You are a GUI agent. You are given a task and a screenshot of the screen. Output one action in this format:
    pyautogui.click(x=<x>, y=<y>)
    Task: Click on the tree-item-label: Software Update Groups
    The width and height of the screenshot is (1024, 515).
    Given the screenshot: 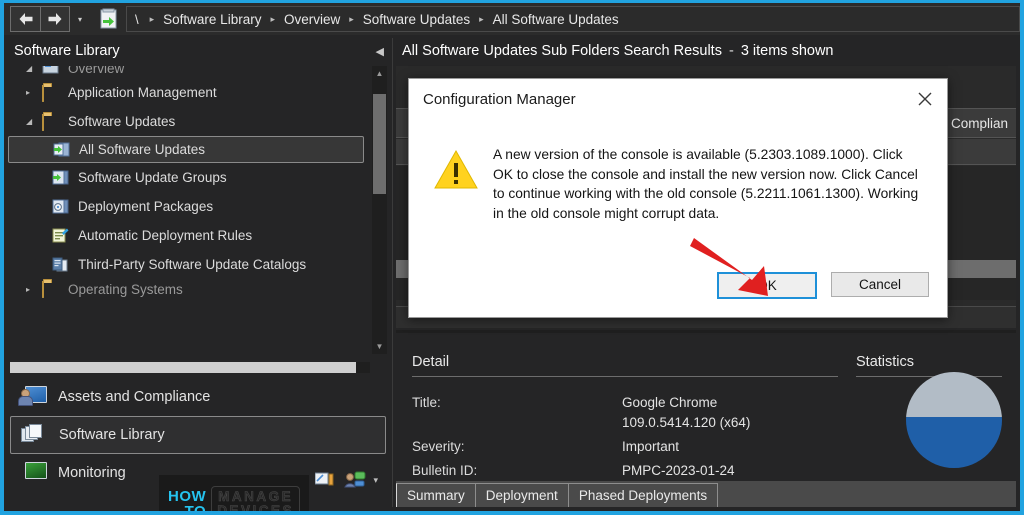 What is the action you would take?
    pyautogui.click(x=152, y=177)
    